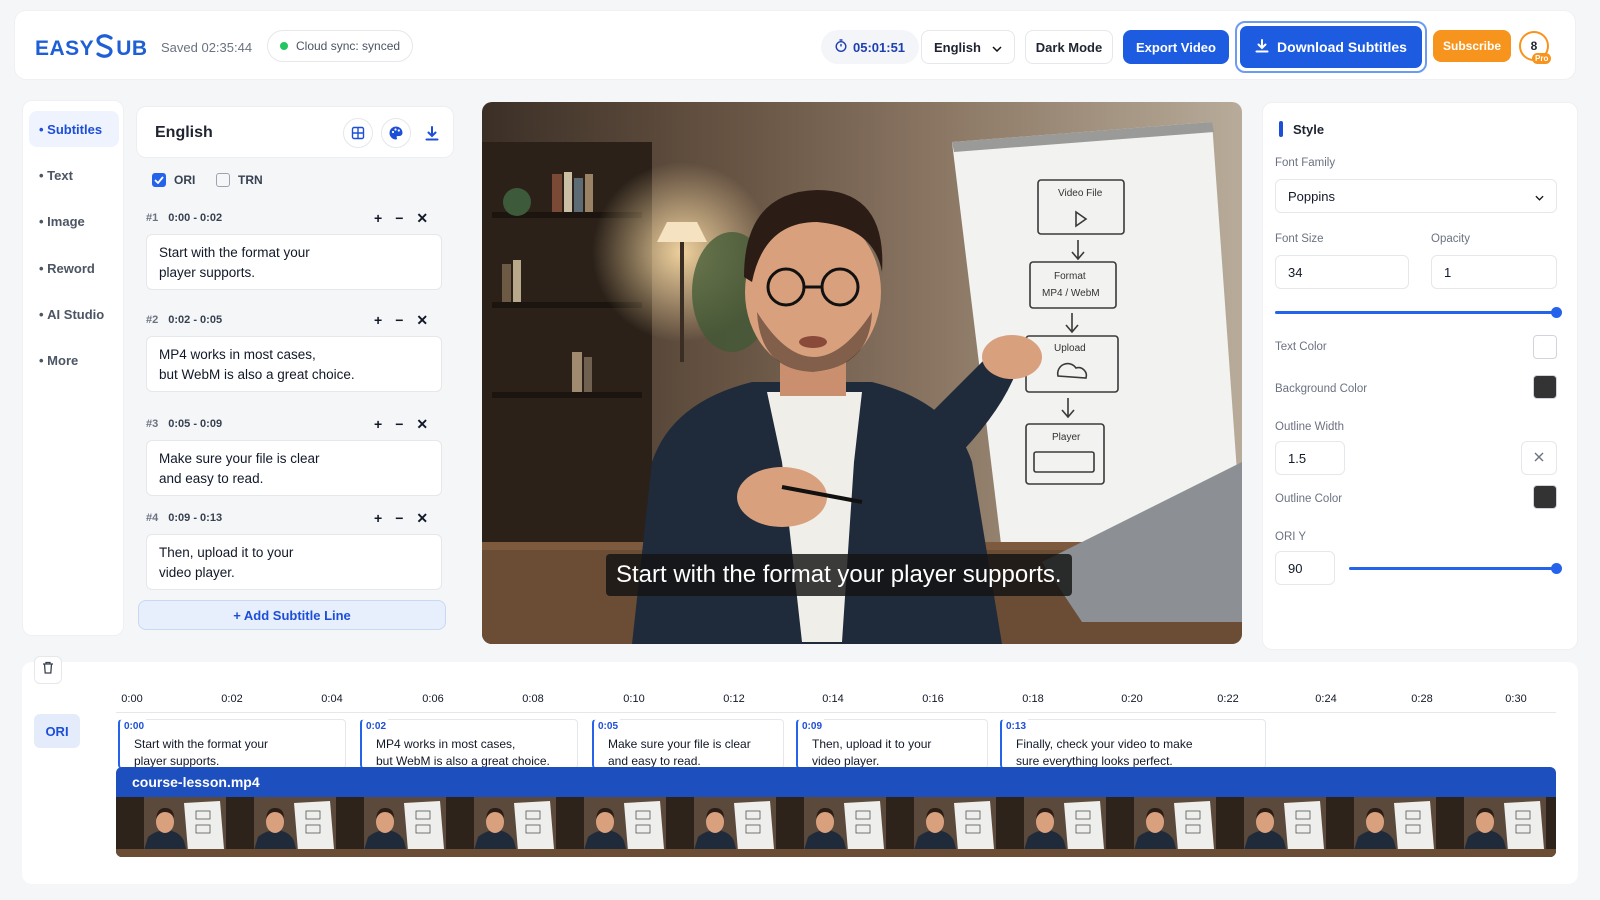 This screenshot has width=1600, height=900. What do you see at coordinates (1472, 46) in the screenshot?
I see `subscribe-button: Subscribe` at bounding box center [1472, 46].